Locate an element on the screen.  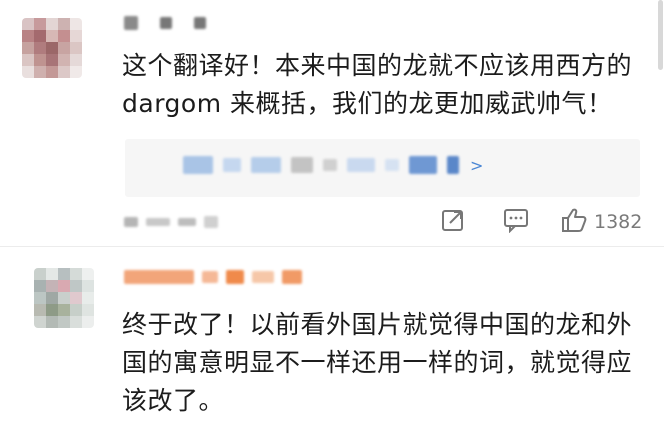
comment-meta is located at coordinates (171, 222).